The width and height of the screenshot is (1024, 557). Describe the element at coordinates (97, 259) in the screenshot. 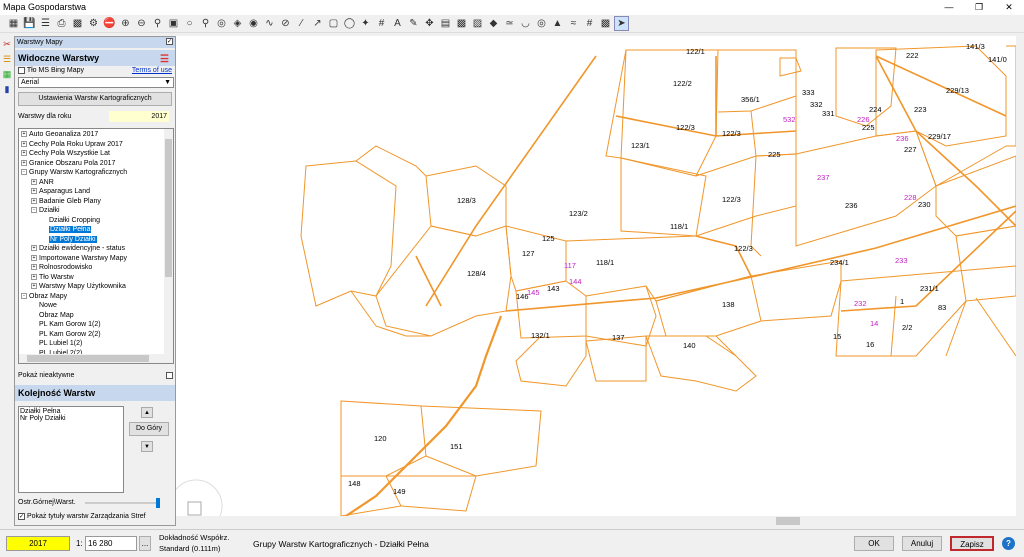

I see `tree-node: + Importowane Warstwy Mapy` at that location.